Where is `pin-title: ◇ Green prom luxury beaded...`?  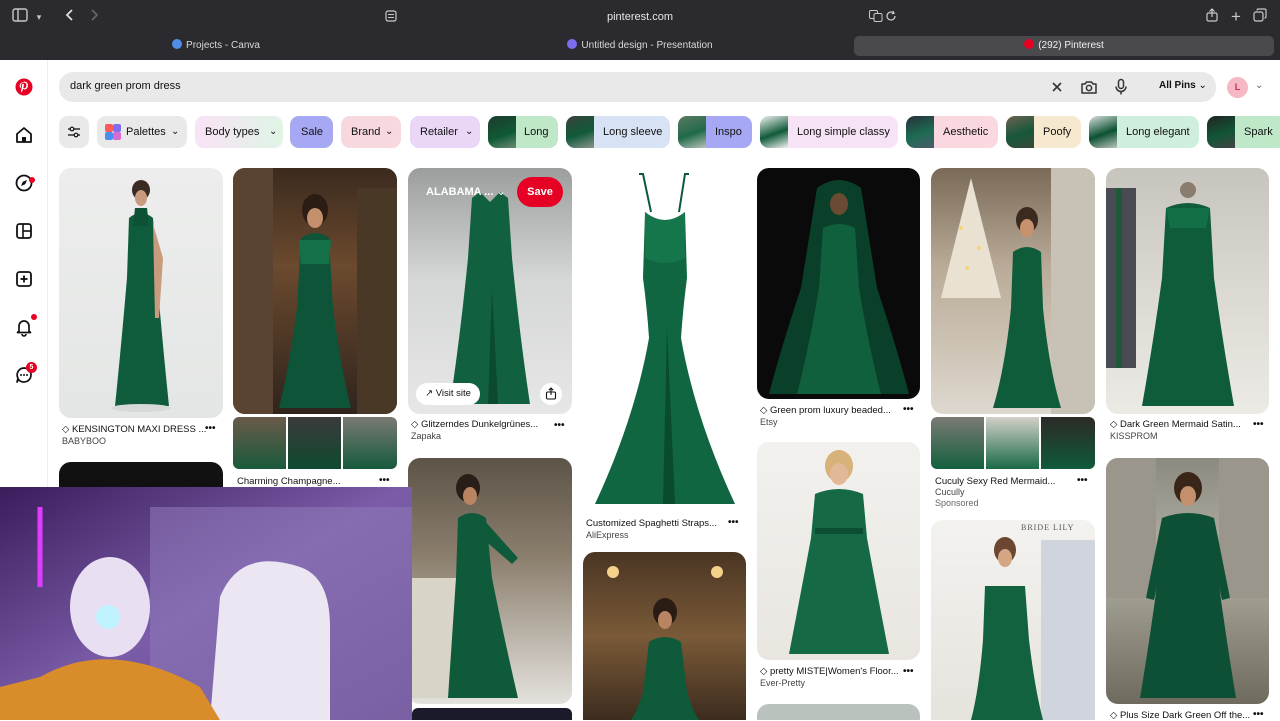
pin-title: ◇ Green prom luxury beaded... is located at coordinates (830, 410).